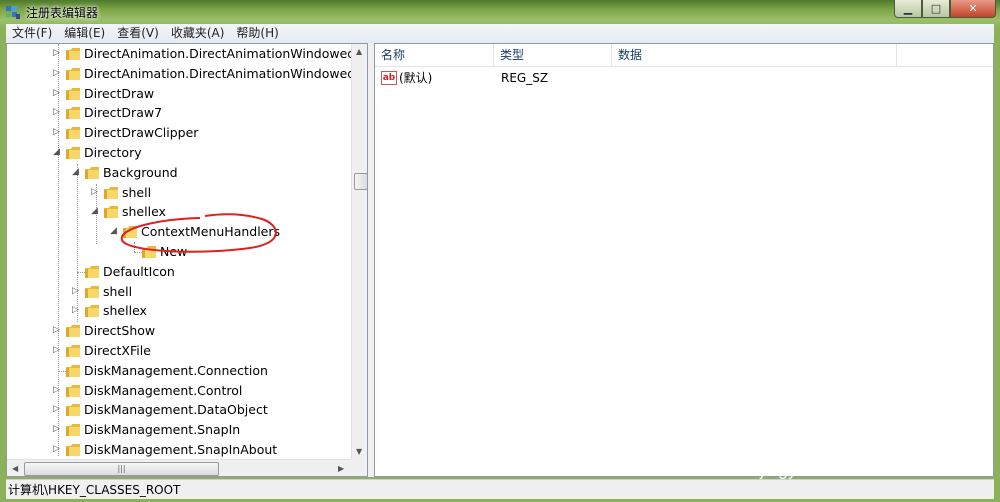 The width and height of the screenshot is (1000, 502). Describe the element at coordinates (179, 113) in the screenshot. I see `tree-item: ▷ DirectDraw7` at that location.